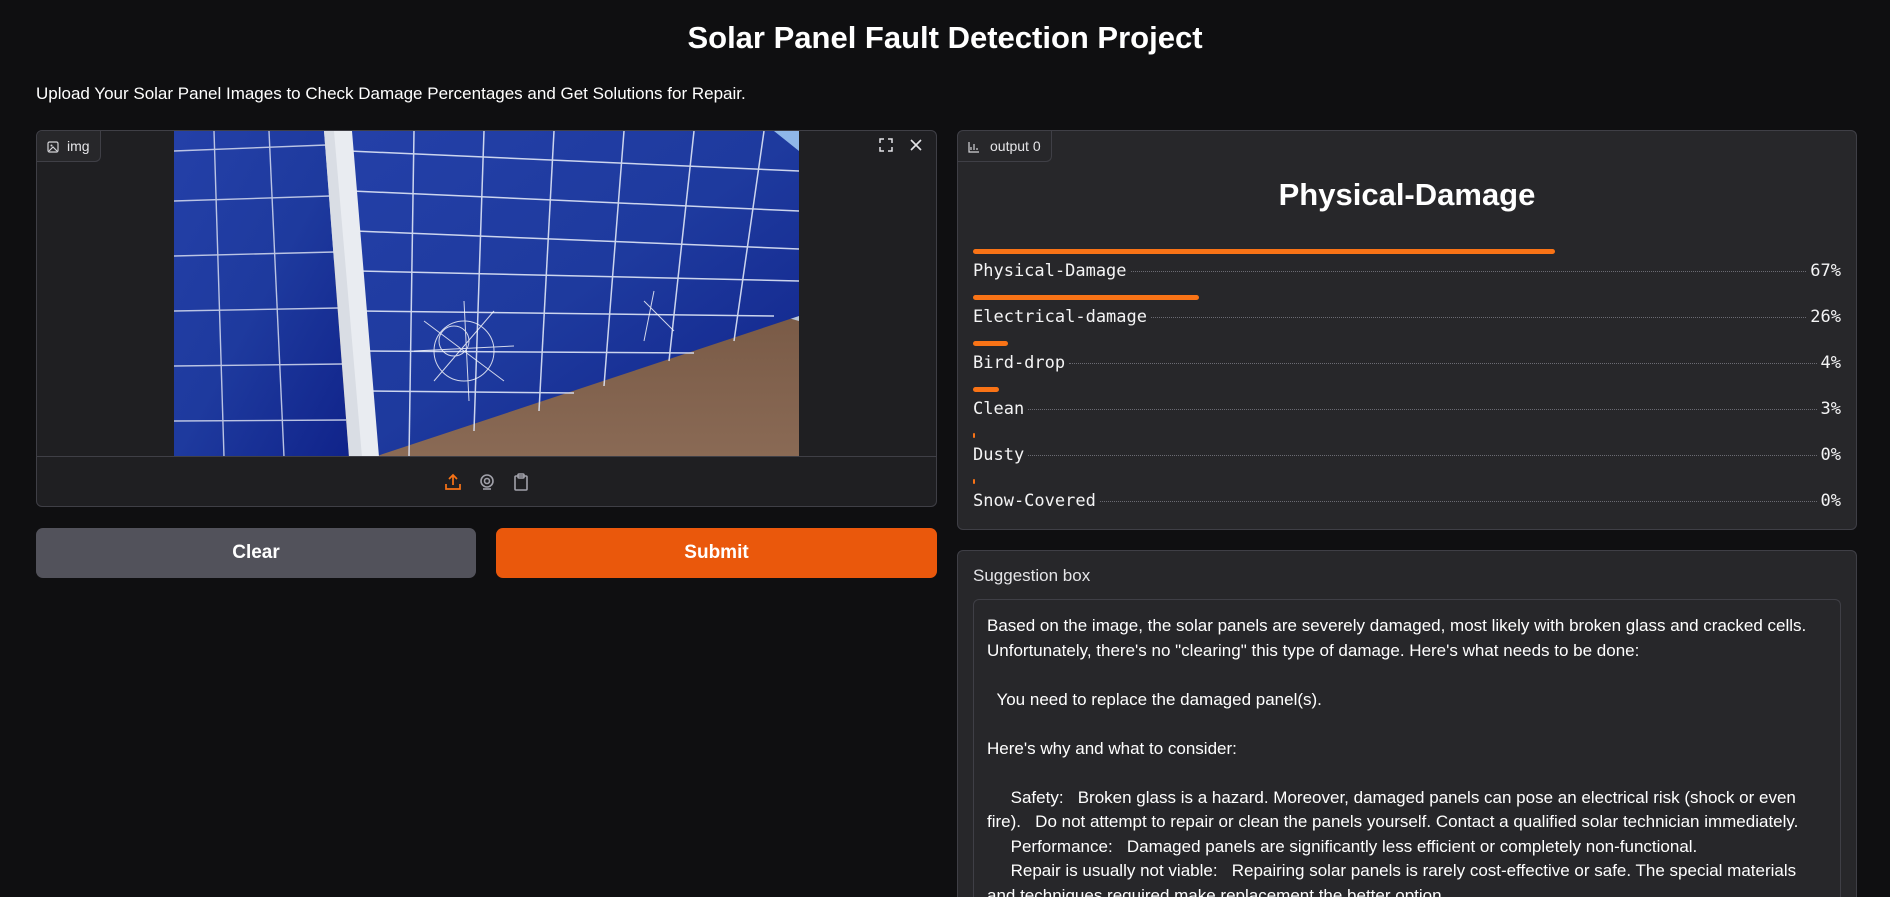 Image resolution: width=1890 pixels, height=897 pixels. I want to click on uploaded-solar-panel-image, so click(486, 294).